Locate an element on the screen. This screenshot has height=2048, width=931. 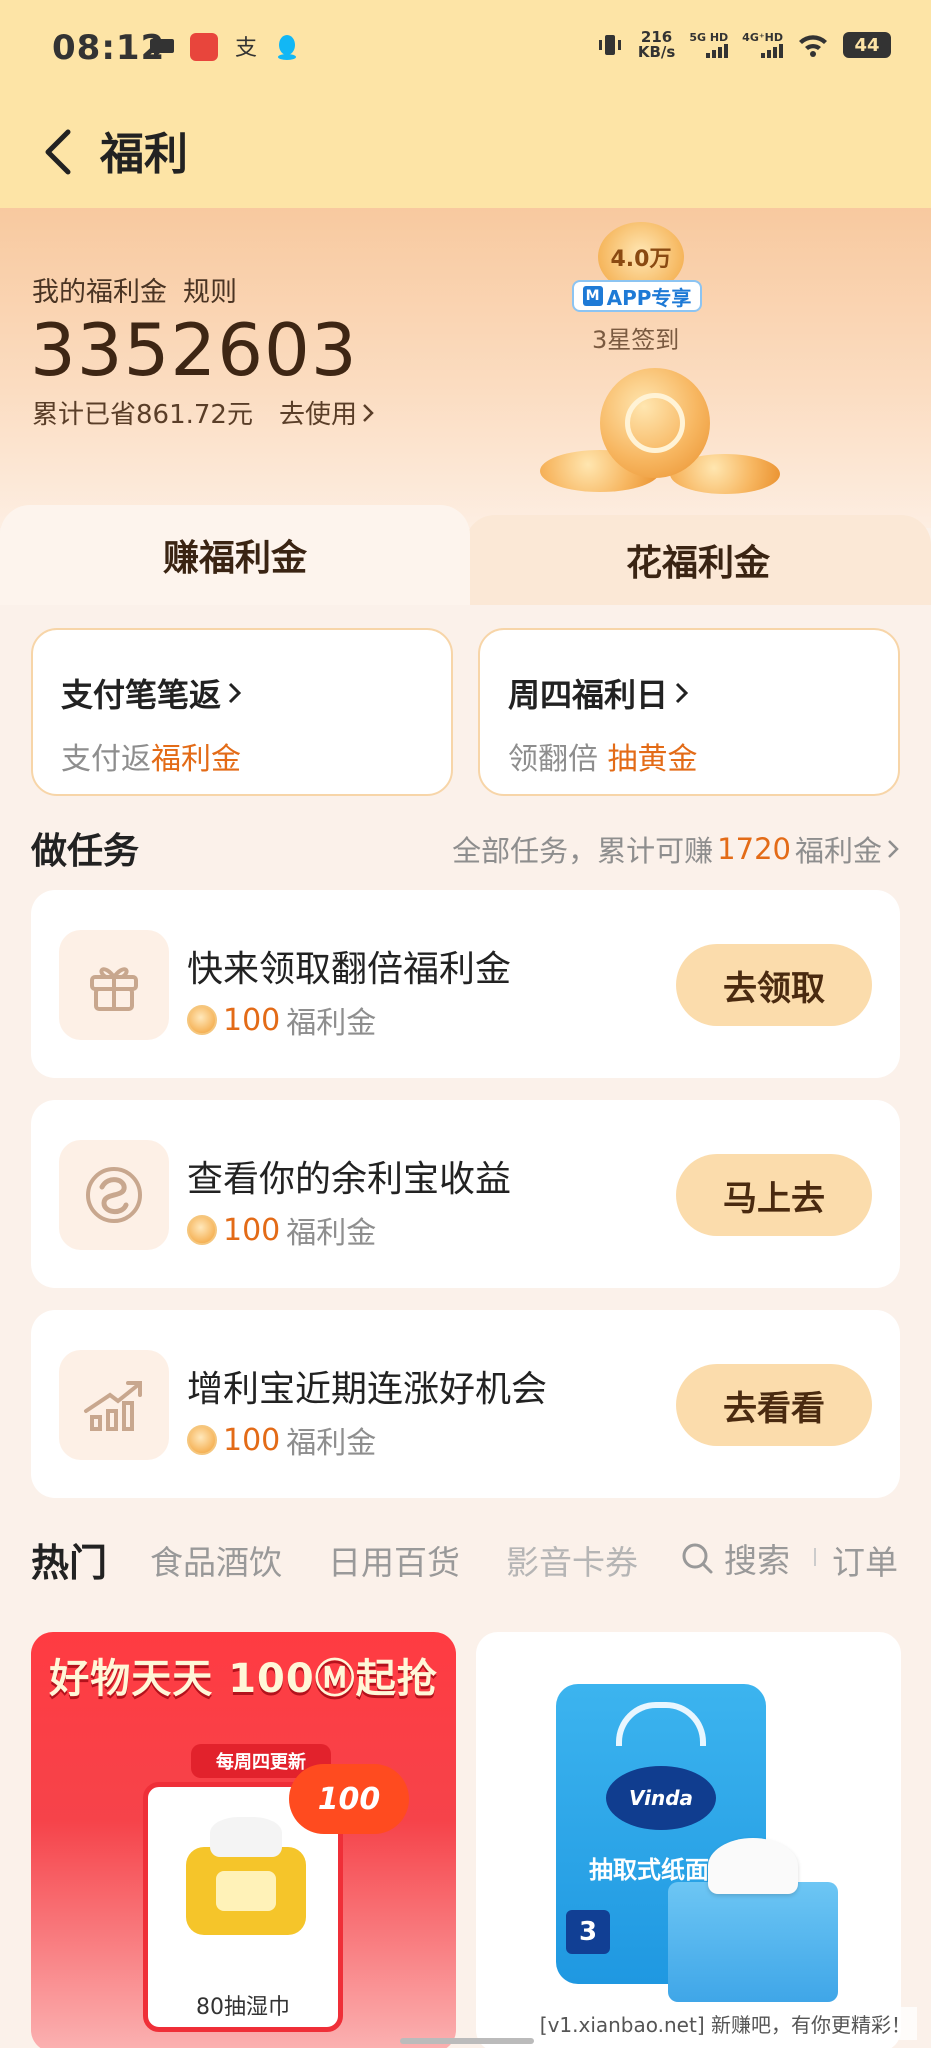
tab-spend: 花福利金 is located at coordinates (698, 560).